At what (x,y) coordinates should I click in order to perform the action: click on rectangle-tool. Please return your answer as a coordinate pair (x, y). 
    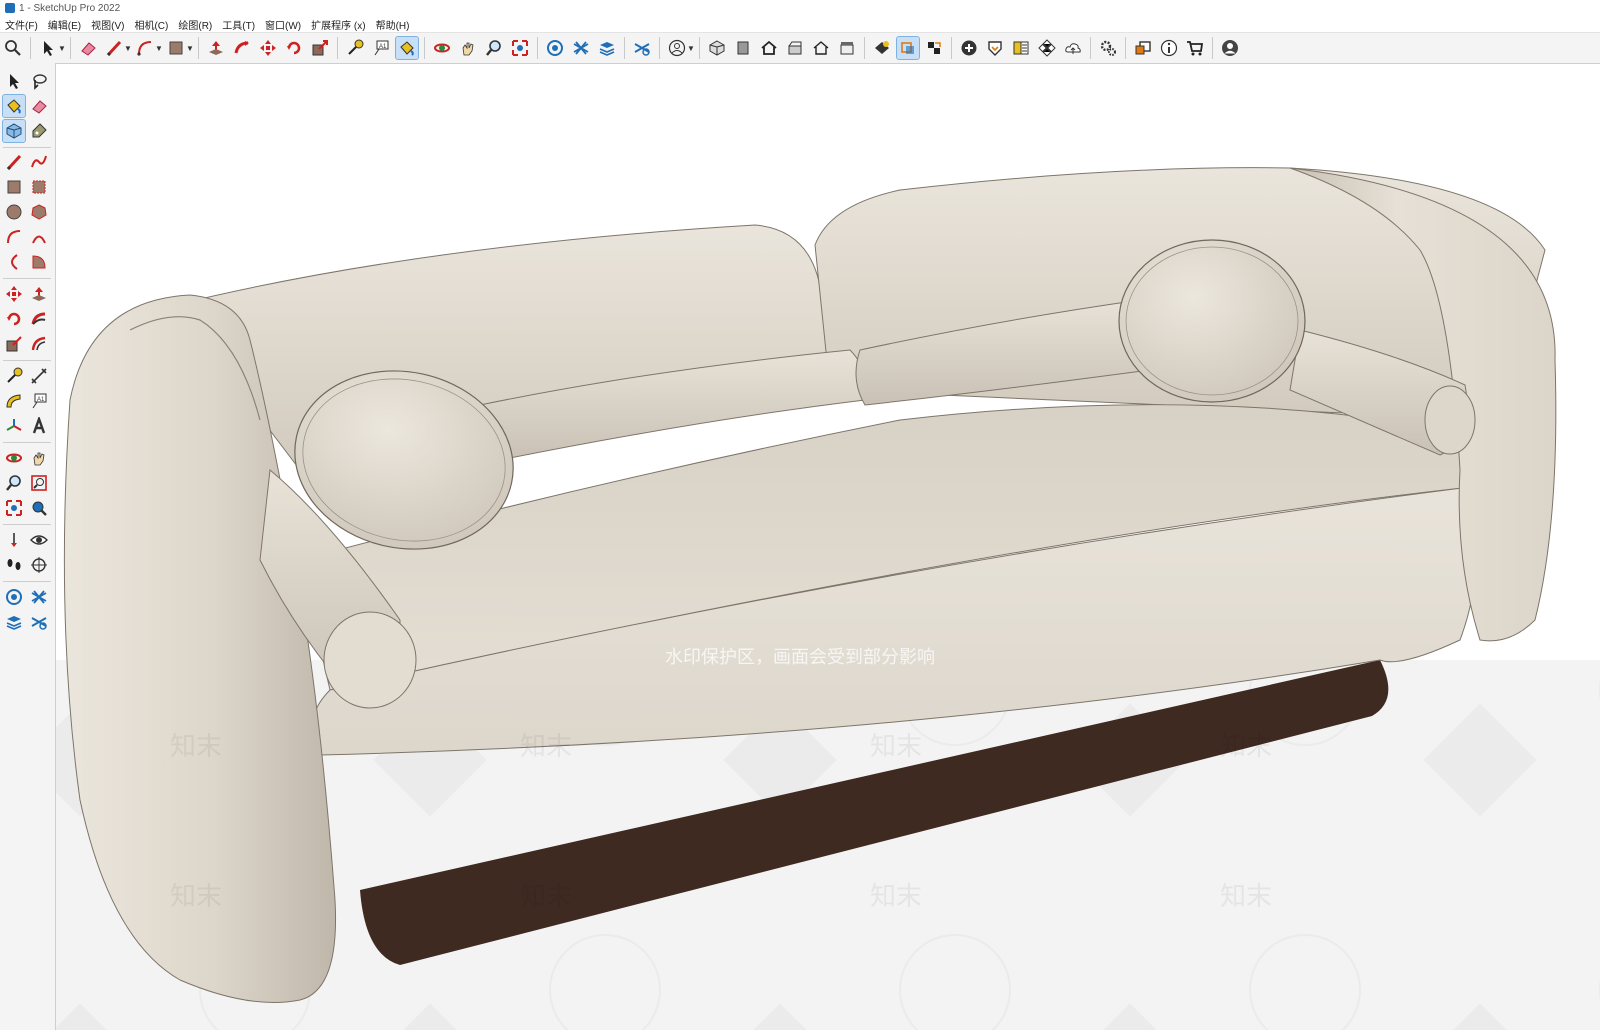
    Looking at the image, I should click on (14, 187).